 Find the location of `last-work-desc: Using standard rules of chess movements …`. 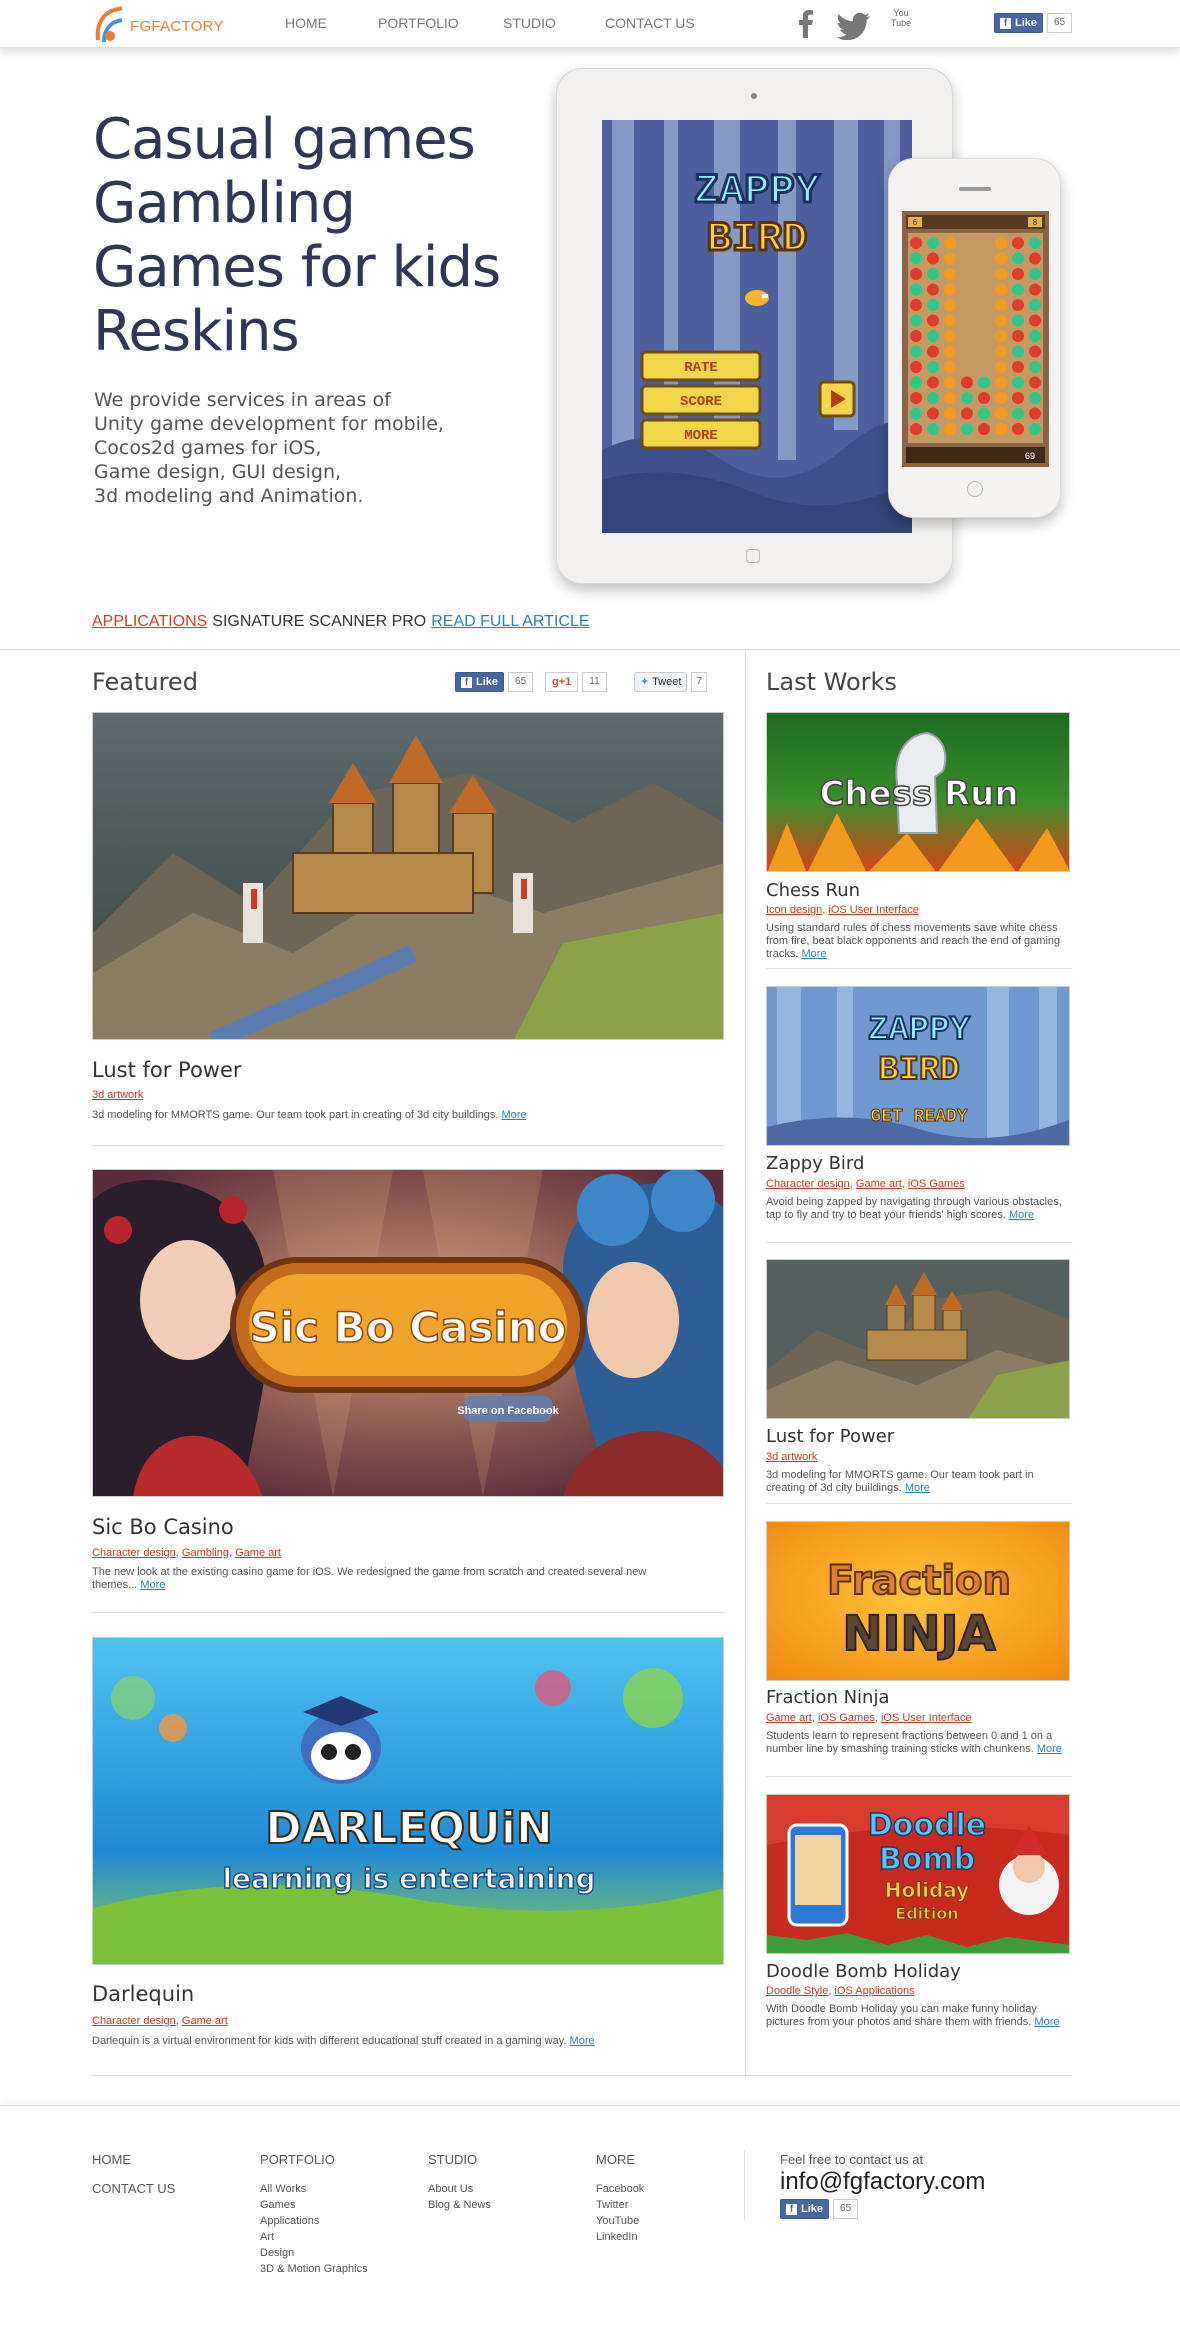

last-work-desc: Using standard rules of chess movements … is located at coordinates (920, 941).